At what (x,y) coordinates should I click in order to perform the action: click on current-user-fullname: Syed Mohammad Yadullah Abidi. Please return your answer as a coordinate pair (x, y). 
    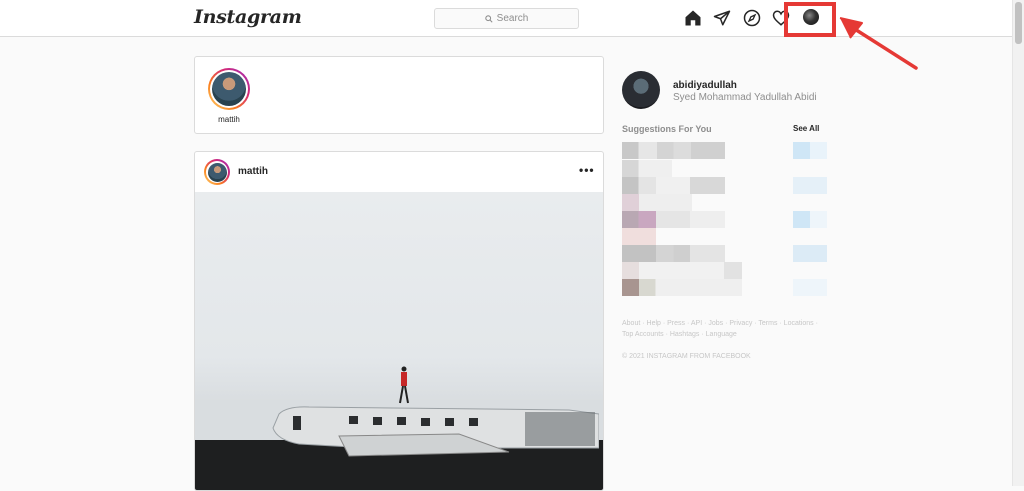
    Looking at the image, I should click on (745, 97).